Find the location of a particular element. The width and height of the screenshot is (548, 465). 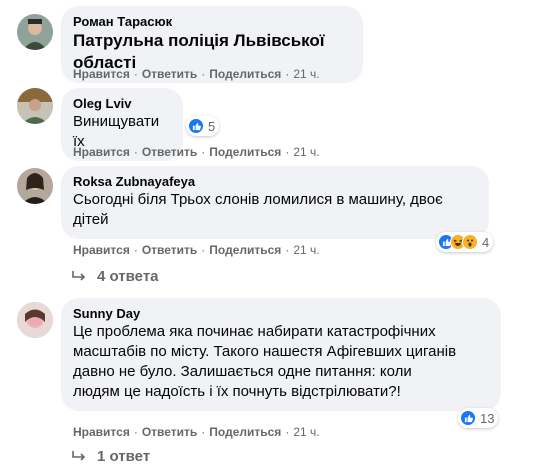

reaction-summary: 13 is located at coordinates (478, 418).